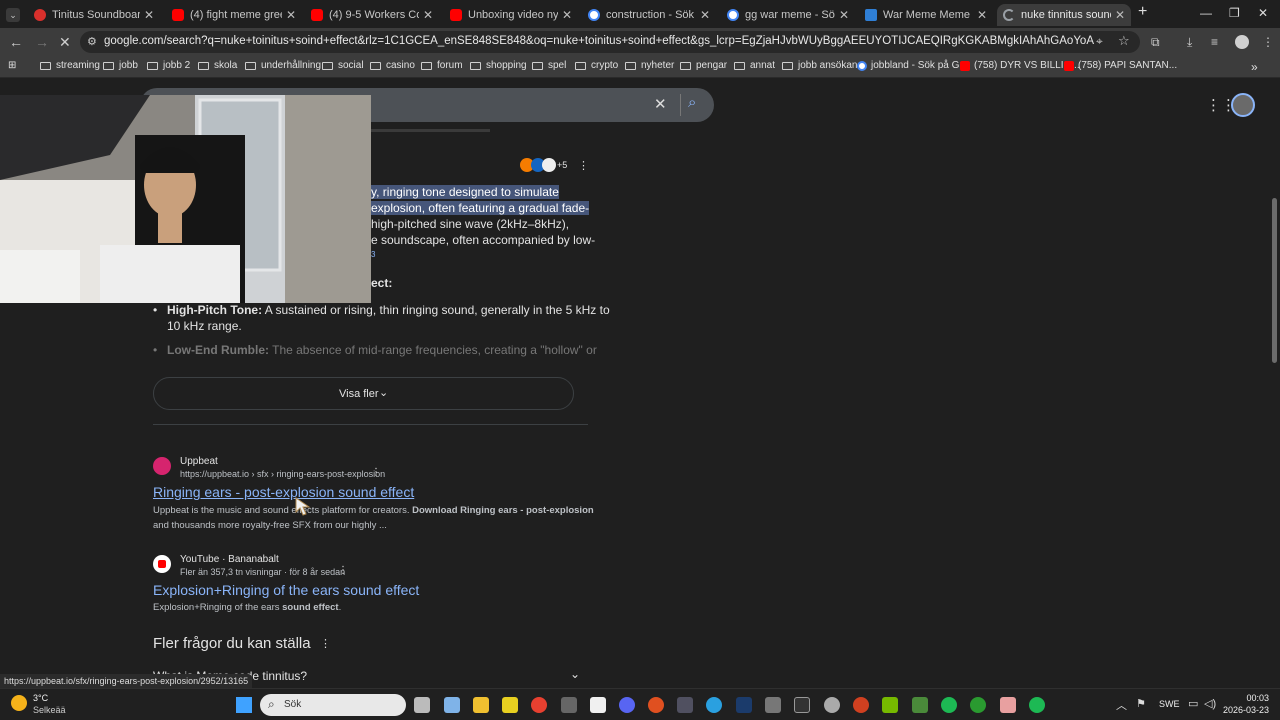  Describe the element at coordinates (511, 15) in the screenshot. I see `tab-3: Unboxing video ny mikrof ✕` at that location.